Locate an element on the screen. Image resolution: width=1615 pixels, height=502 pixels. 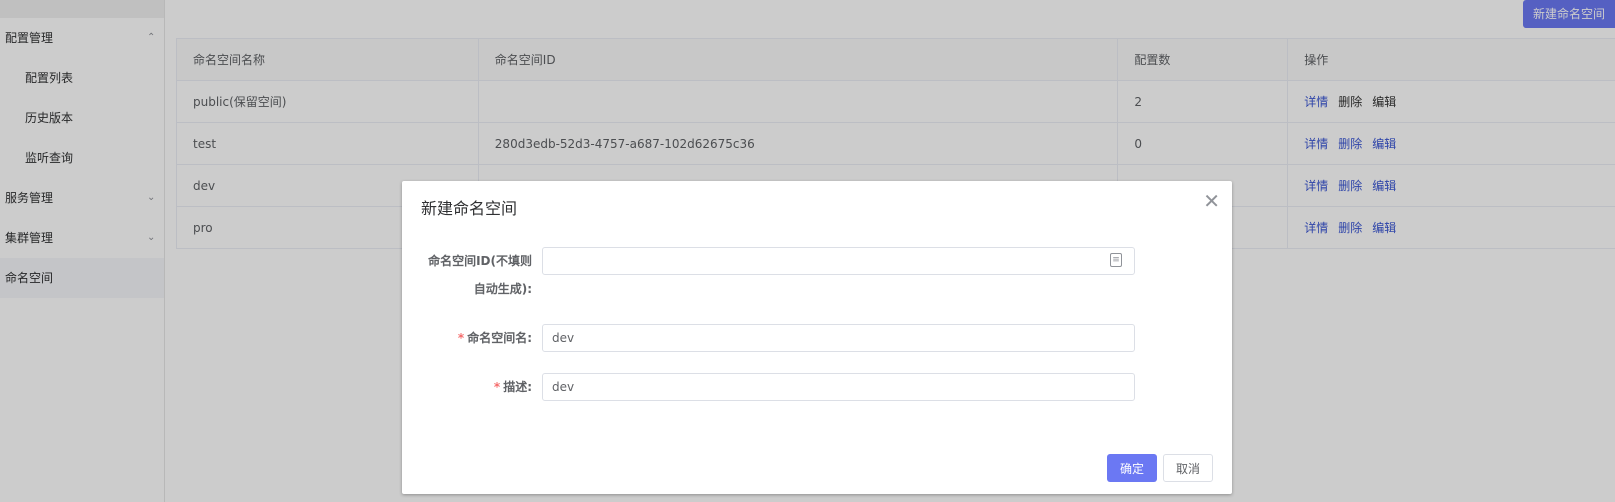
namespace-name-label: * 命名空间名: is located at coordinates (477, 338).